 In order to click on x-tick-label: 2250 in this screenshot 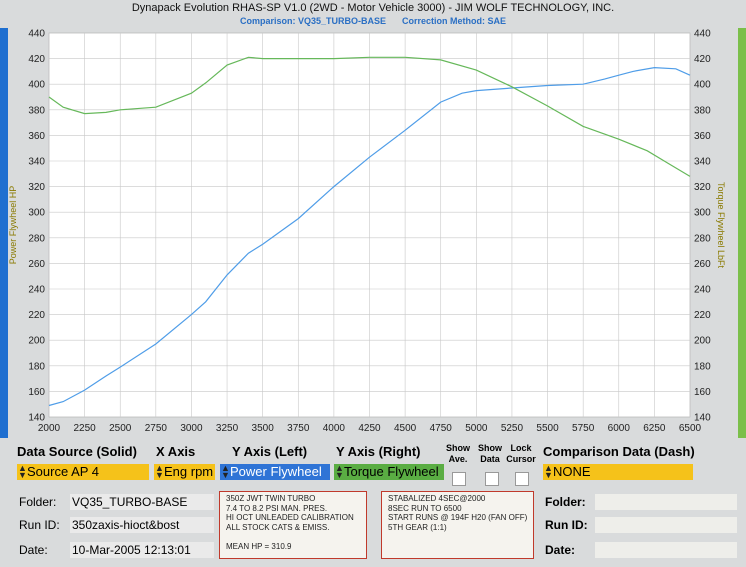, I will do `click(84, 428)`.